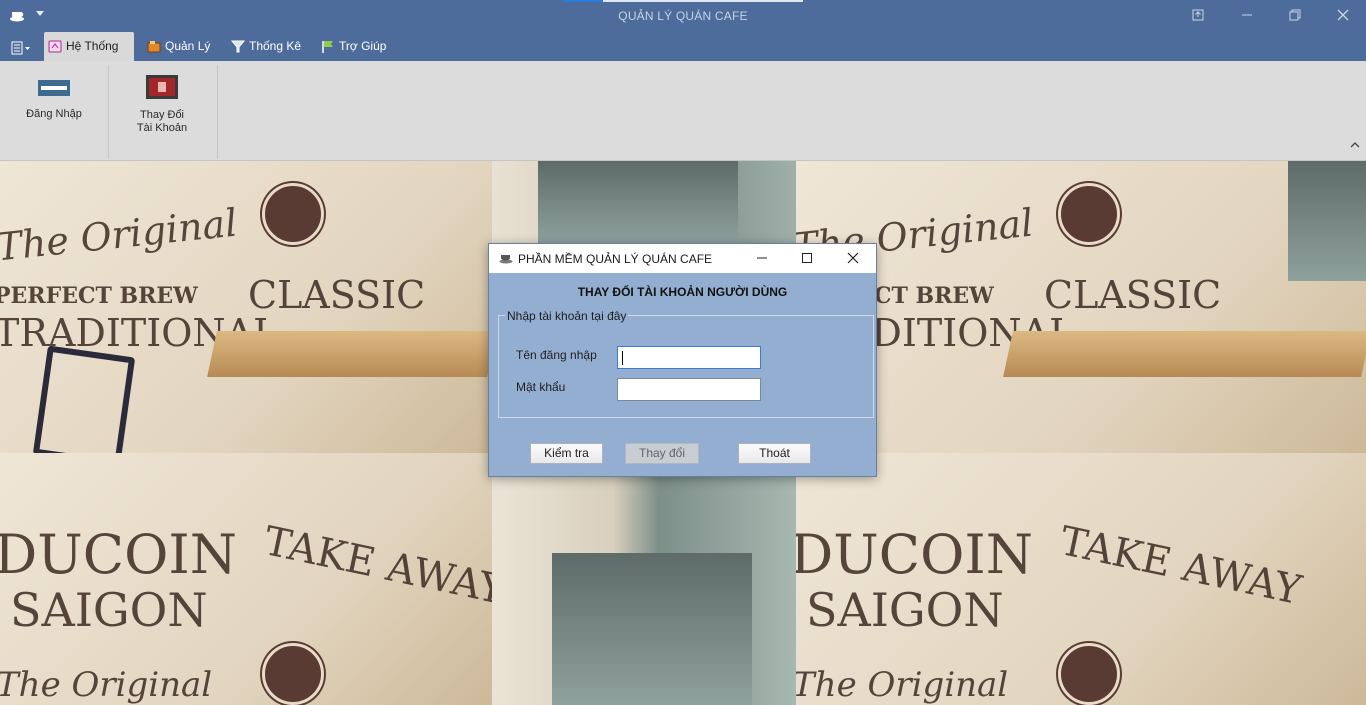  I want to click on coffee-cup-icon, so click(506, 259).